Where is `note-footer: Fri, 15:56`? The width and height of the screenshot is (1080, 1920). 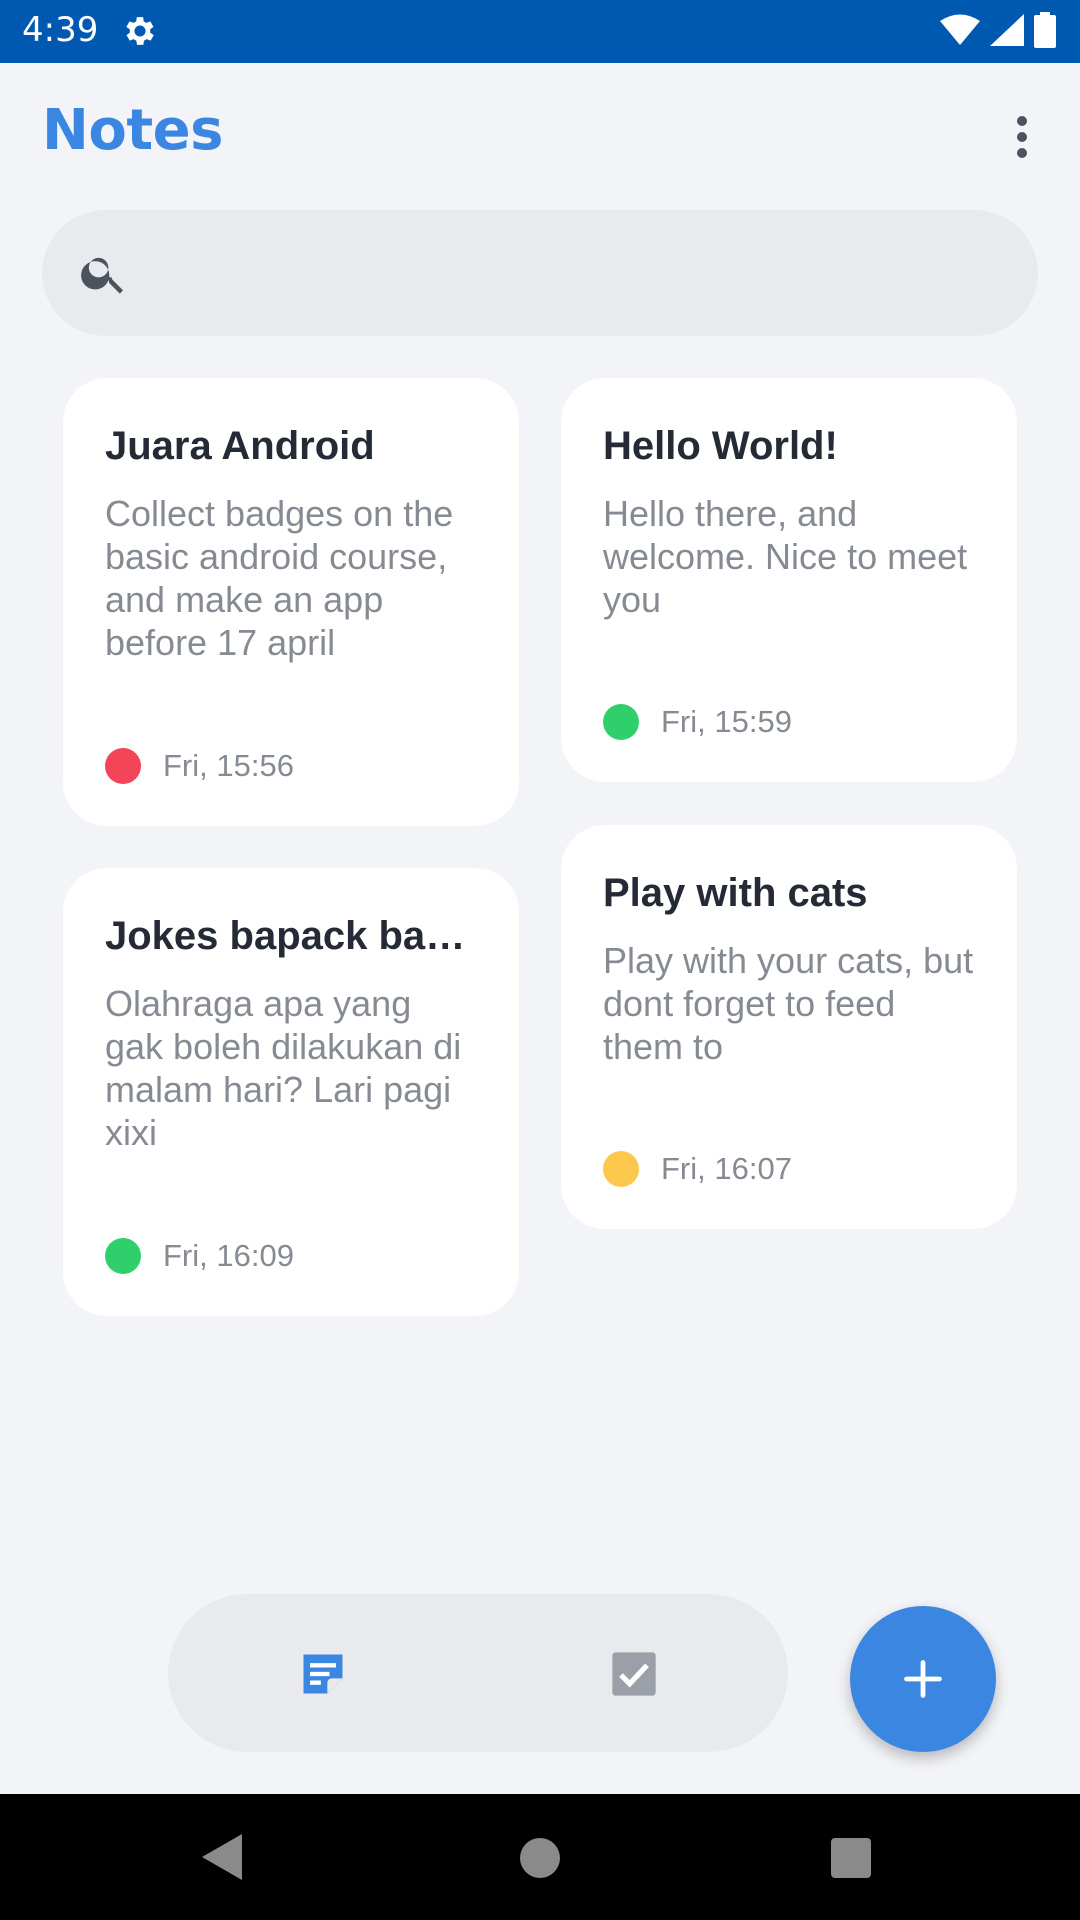 note-footer: Fri, 15:56 is located at coordinates (199, 766).